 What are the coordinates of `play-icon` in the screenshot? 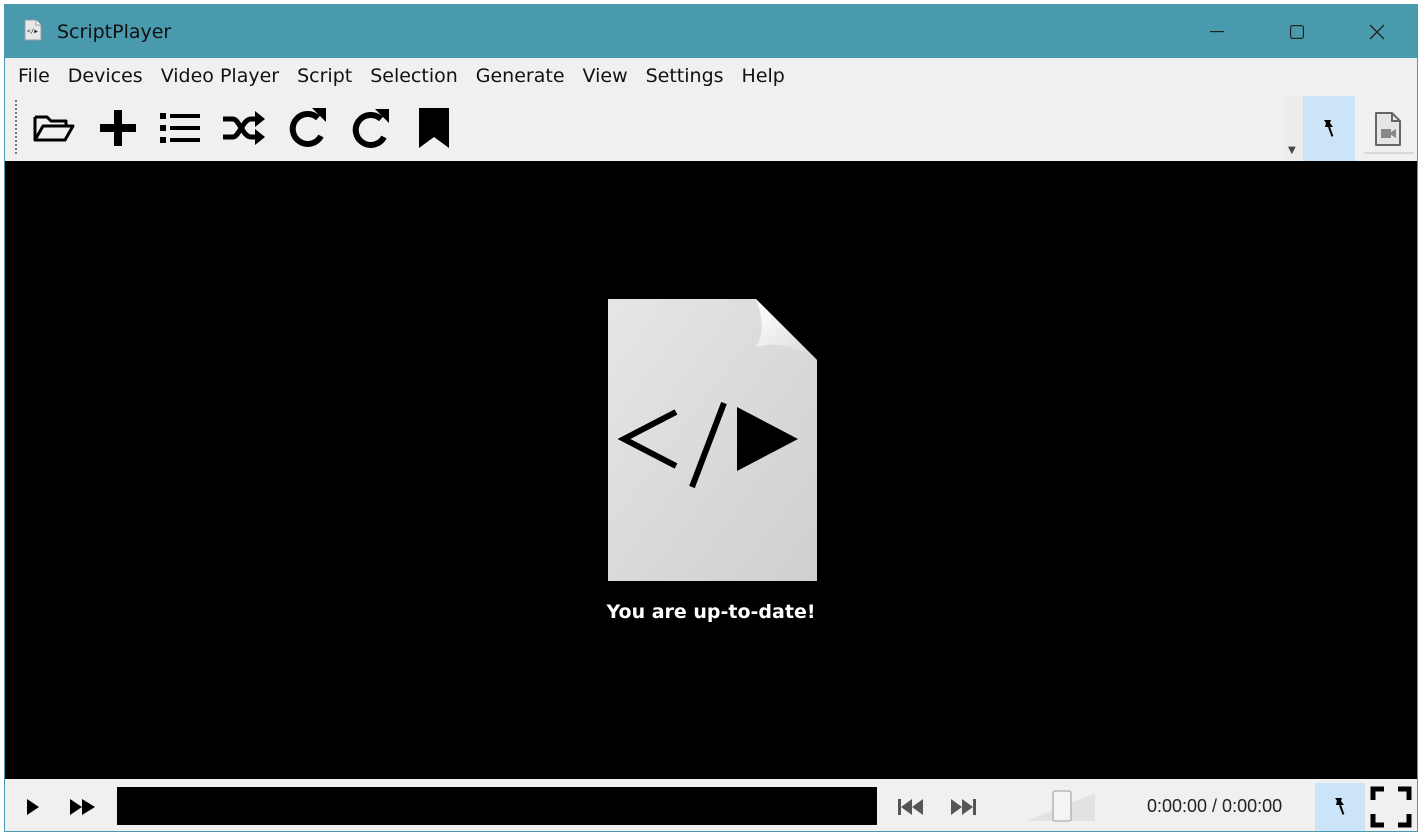 It's located at (33, 807).